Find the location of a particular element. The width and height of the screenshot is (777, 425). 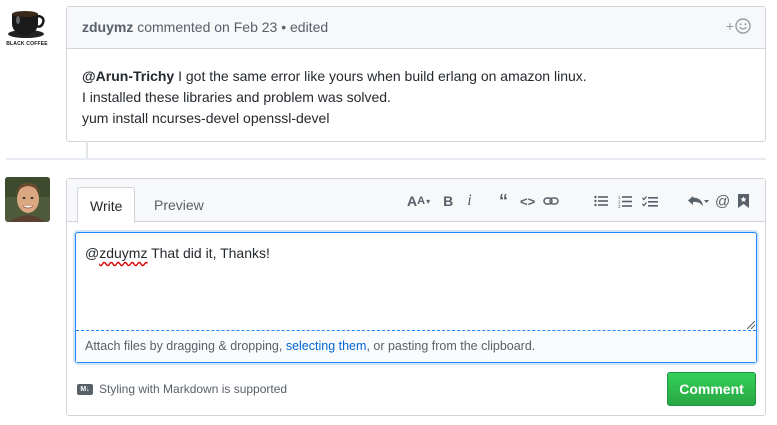

link-icon is located at coordinates (551, 201).